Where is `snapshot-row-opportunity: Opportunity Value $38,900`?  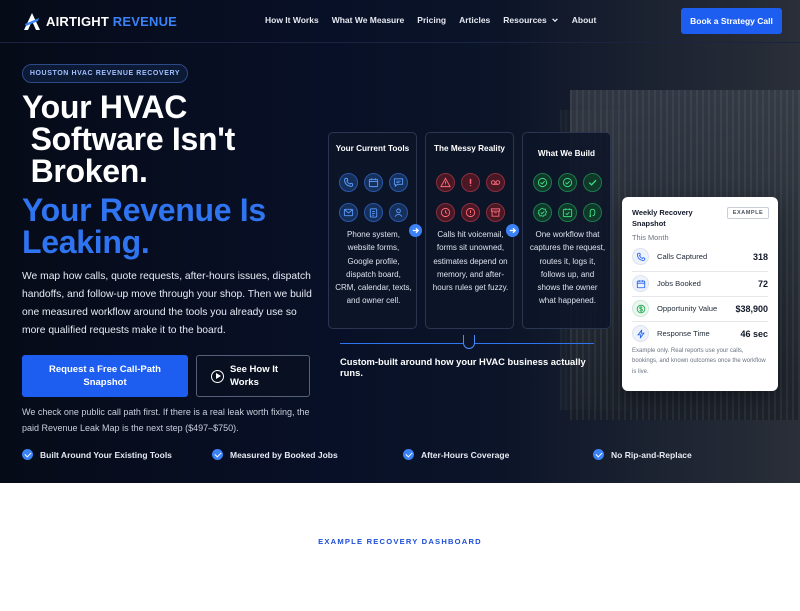 snapshot-row-opportunity: Opportunity Value $38,900 is located at coordinates (700, 308).